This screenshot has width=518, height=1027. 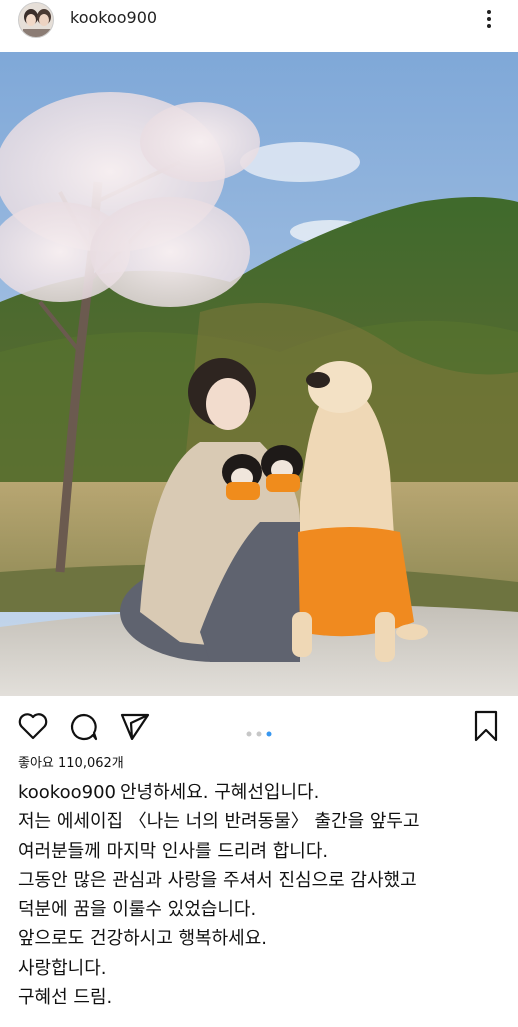 What do you see at coordinates (217, 880) in the screenshot?
I see `caption-line: 그동안 많은 관심과 사랑을 주셔서 진심으로 감사했고` at bounding box center [217, 880].